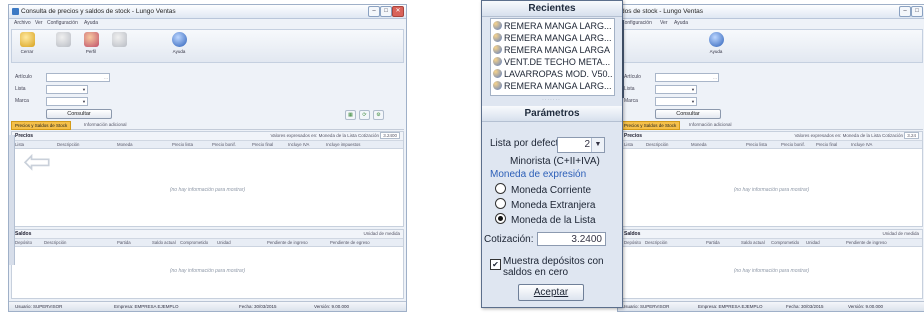 Image resolution: width=924 pixels, height=315 pixels. I want to click on cotizacion-value: 3.2400, so click(390, 135).